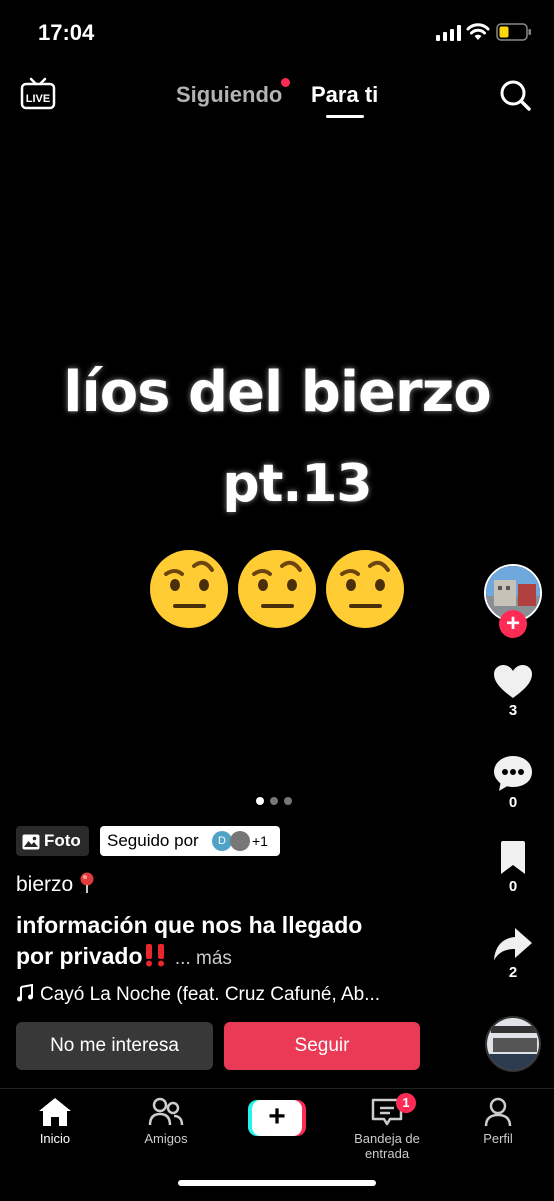  I want to click on tab-home-label: Inicio, so click(55, 1138).